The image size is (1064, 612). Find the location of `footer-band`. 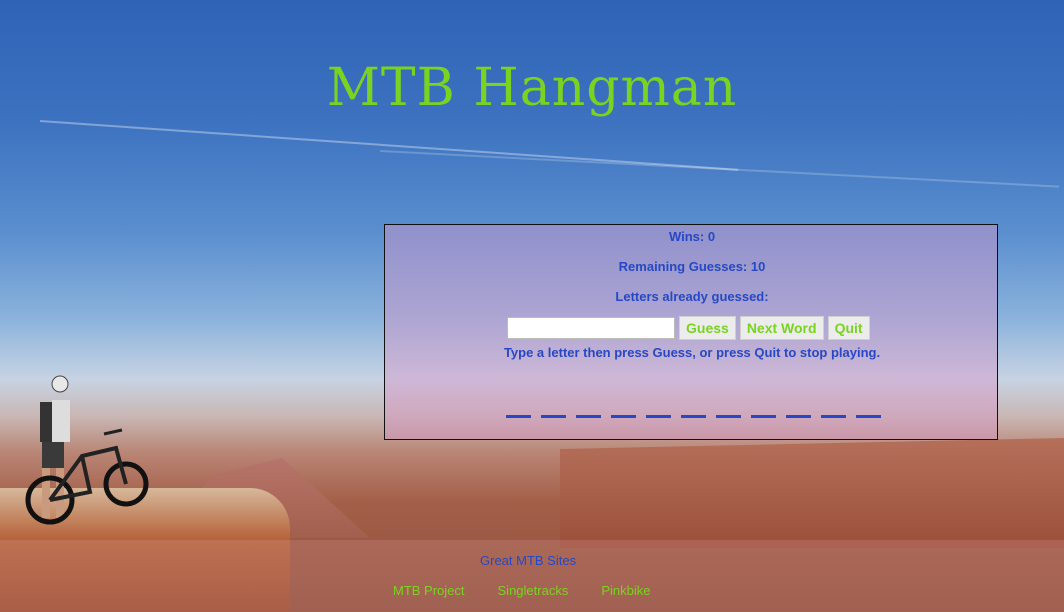

footer-band is located at coordinates (532, 576).